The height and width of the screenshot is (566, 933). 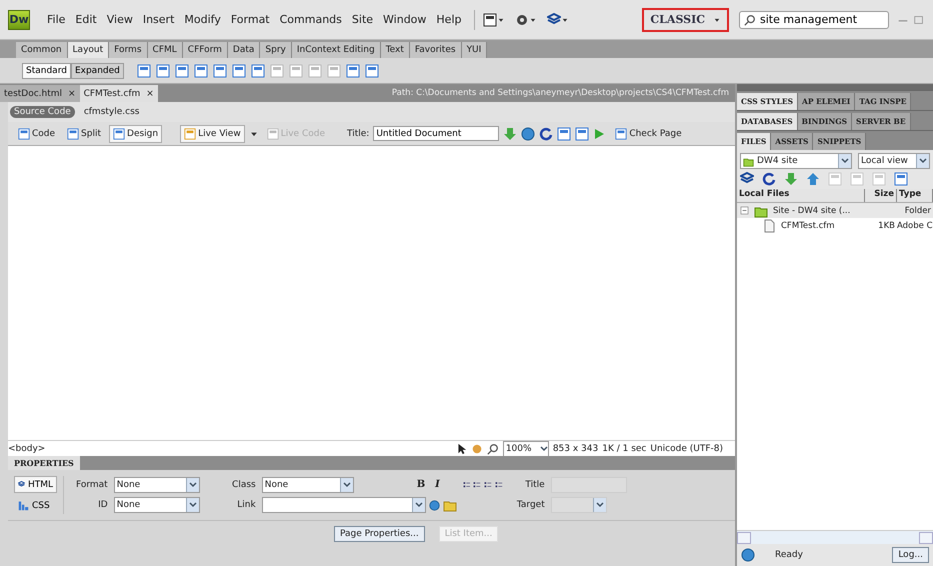 What do you see at coordinates (44, 463) in the screenshot?
I see `panel-title: PROPERTIES` at bounding box center [44, 463].